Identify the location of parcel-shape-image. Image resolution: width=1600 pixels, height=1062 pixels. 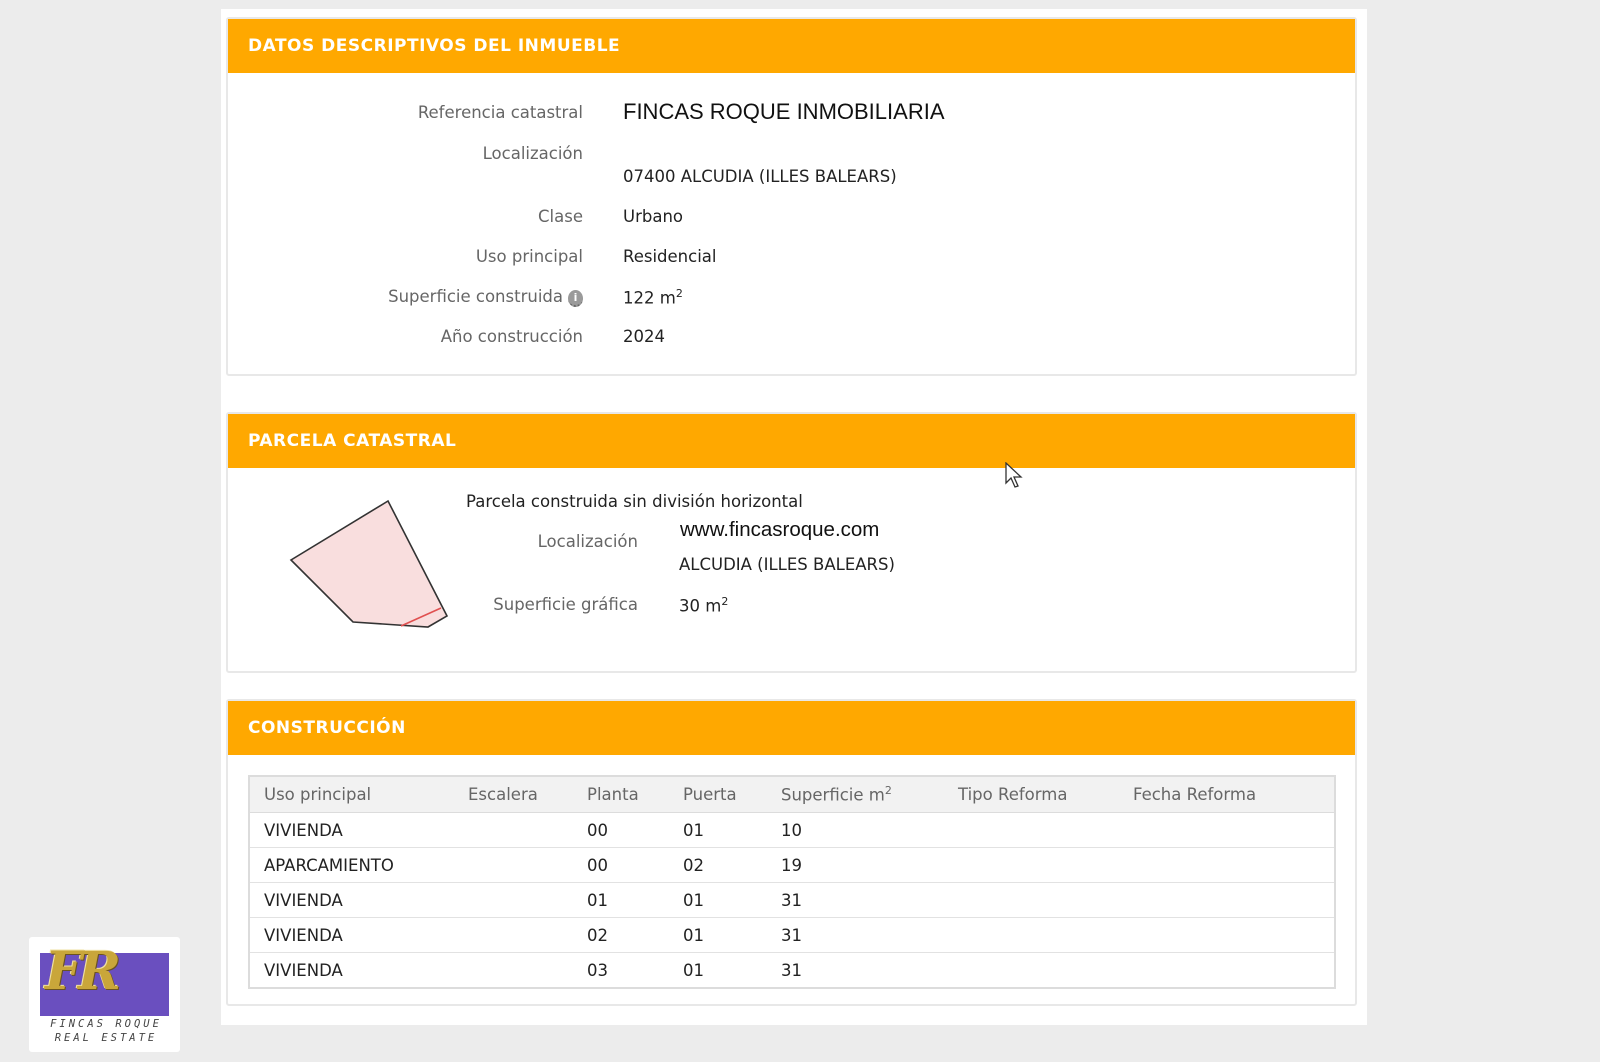
(369, 563).